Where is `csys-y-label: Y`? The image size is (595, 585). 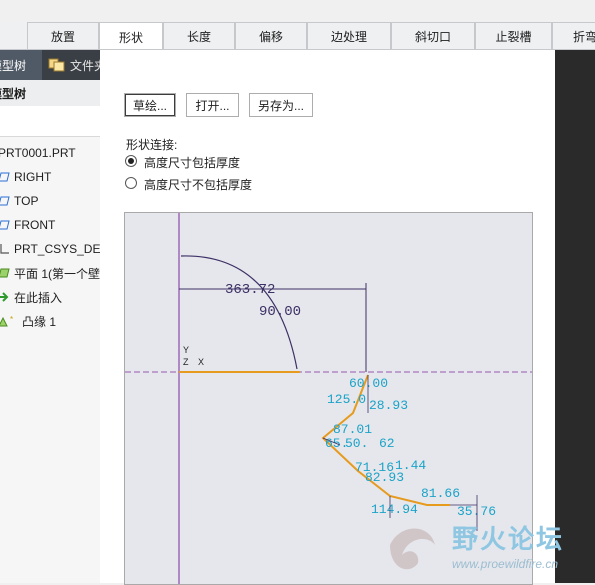
csys-y-label: Y is located at coordinates (186, 350).